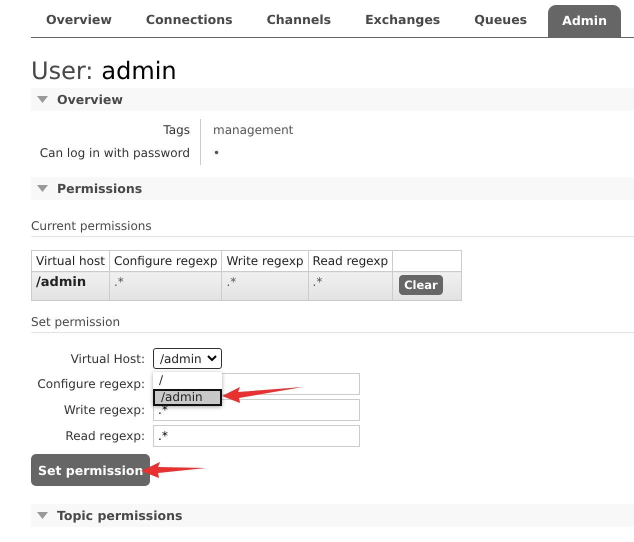 Image resolution: width=634 pixels, height=542 pixels. What do you see at coordinates (253, 130) in the screenshot?
I see `property-value: management` at bounding box center [253, 130].